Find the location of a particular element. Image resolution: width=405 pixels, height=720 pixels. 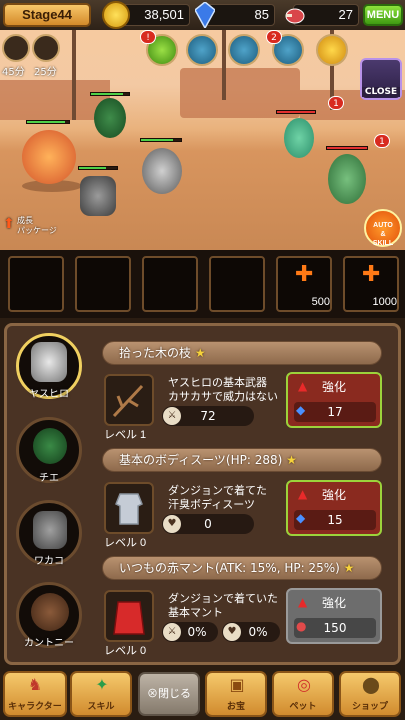

branch-item-icon is located at coordinates (129, 400).